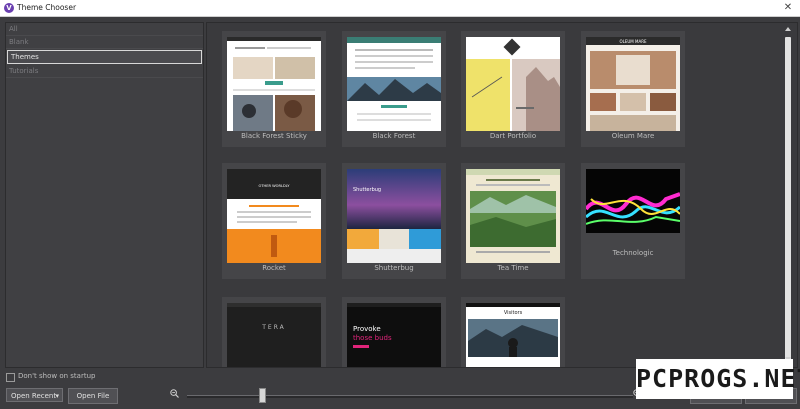  I want to click on open-recent-label: Open Recent, so click(34, 396).